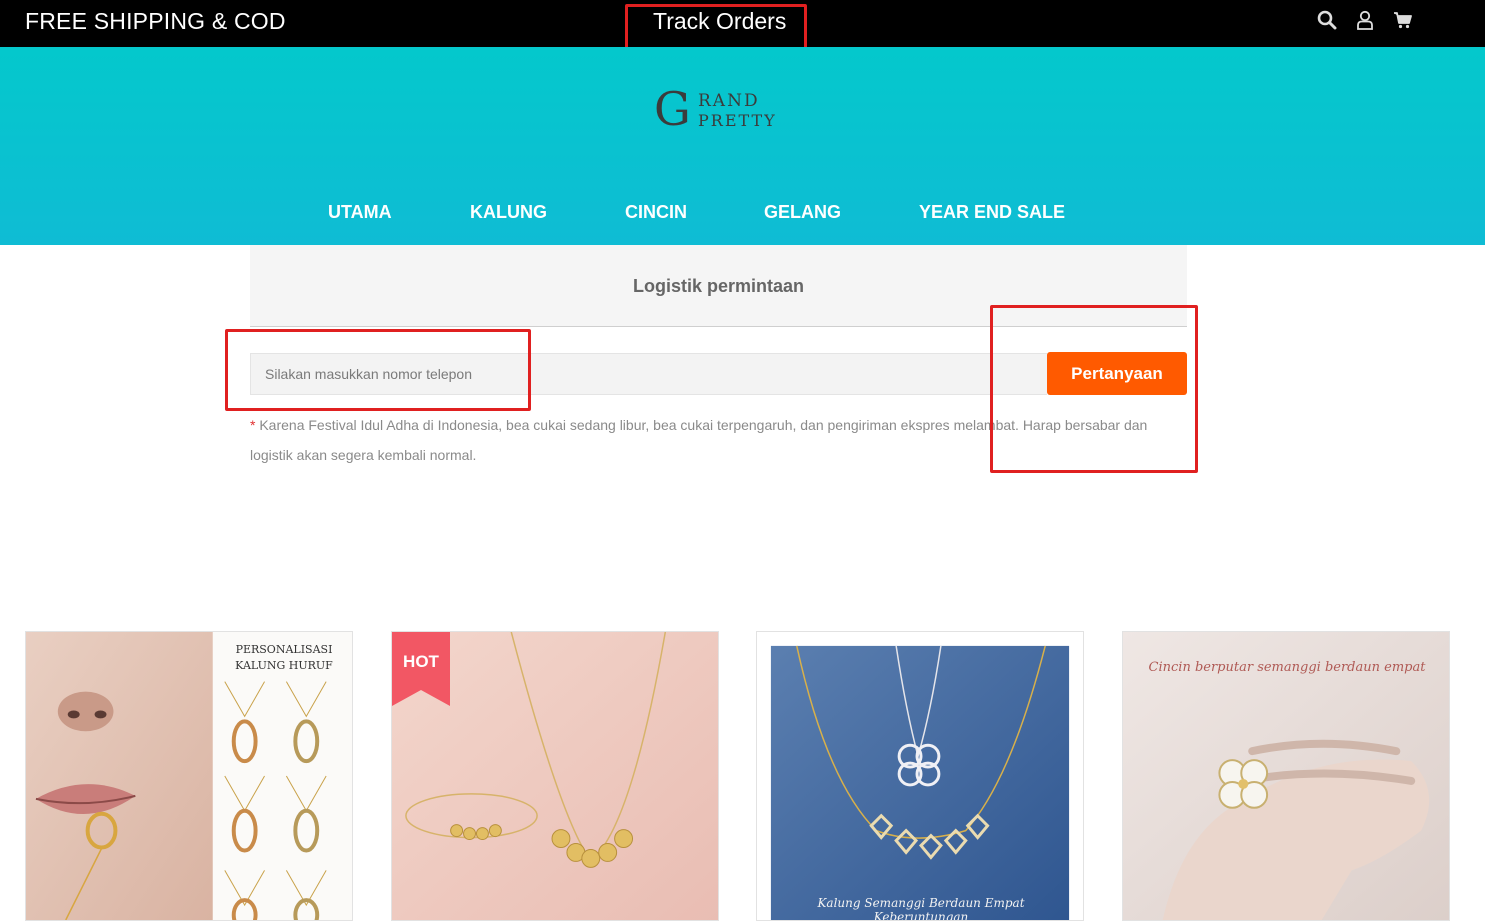 The height and width of the screenshot is (921, 1485). I want to click on logo-letter: G, so click(672, 109).